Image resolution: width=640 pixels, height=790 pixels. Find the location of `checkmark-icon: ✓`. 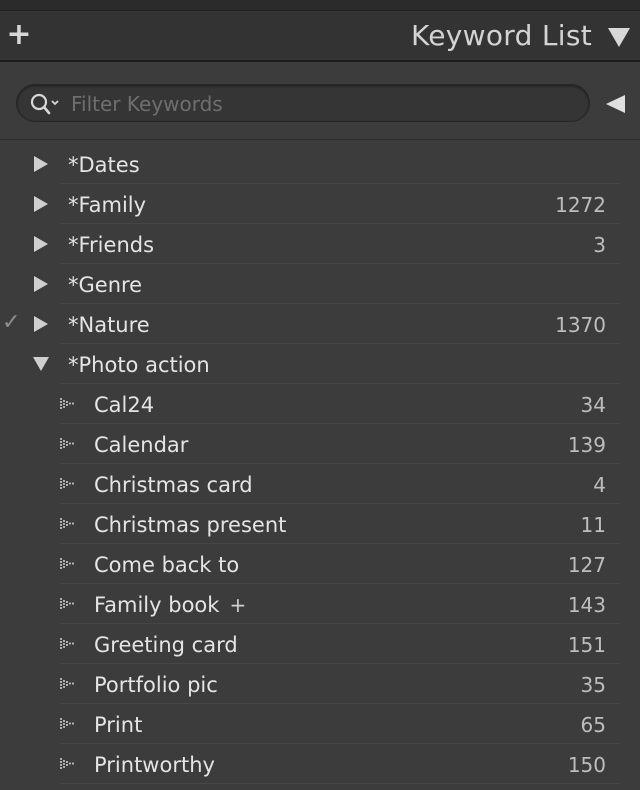

checkmark-icon: ✓ is located at coordinates (13, 323).